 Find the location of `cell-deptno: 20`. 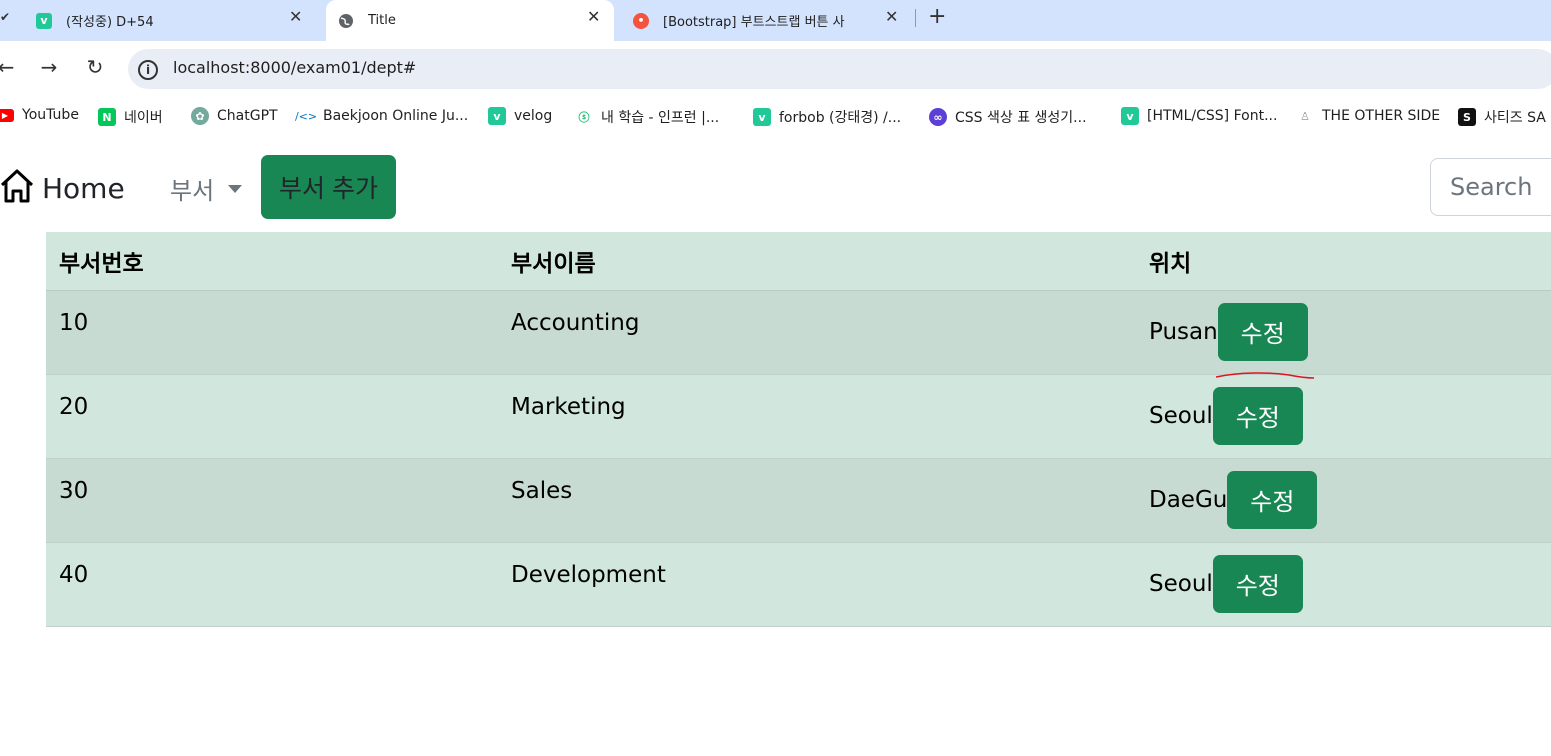

cell-deptno: 20 is located at coordinates (272, 416).